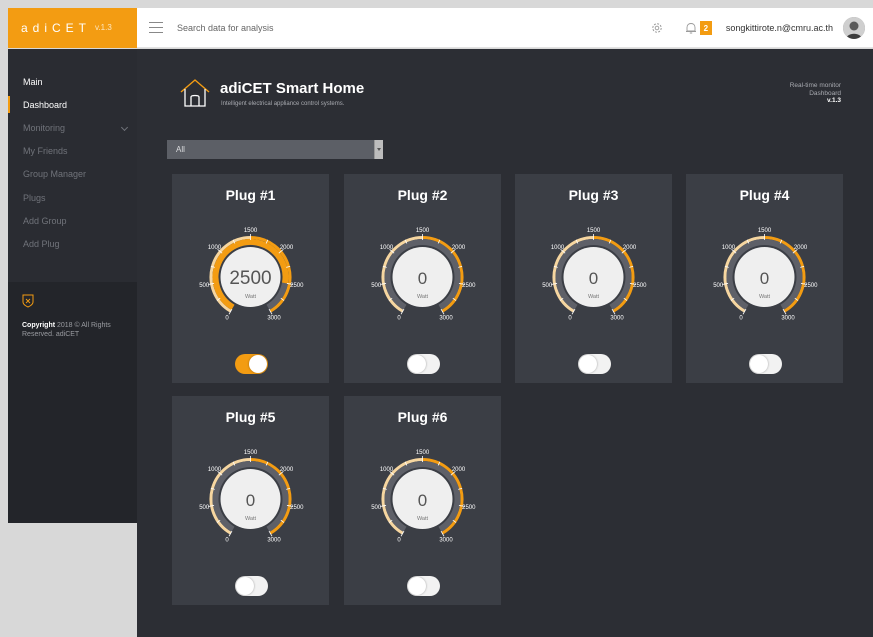  What do you see at coordinates (72, 220) in the screenshot?
I see `sidebar-item-add-group: Add Group` at bounding box center [72, 220].